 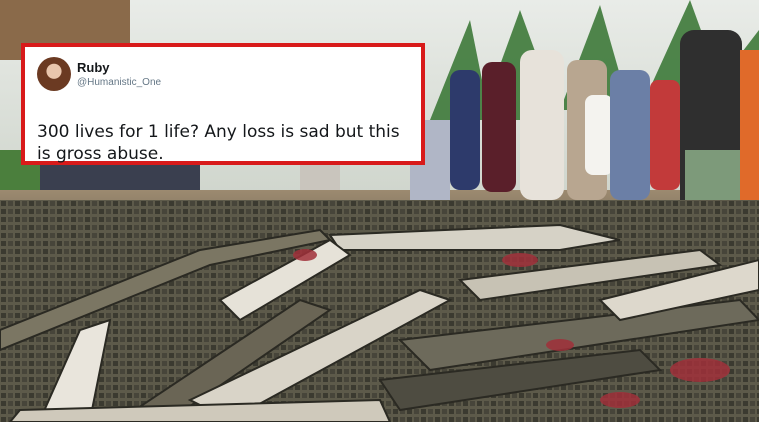 What do you see at coordinates (119, 82) in the screenshot?
I see `tweet-author-handle: @Humanistic_One` at bounding box center [119, 82].